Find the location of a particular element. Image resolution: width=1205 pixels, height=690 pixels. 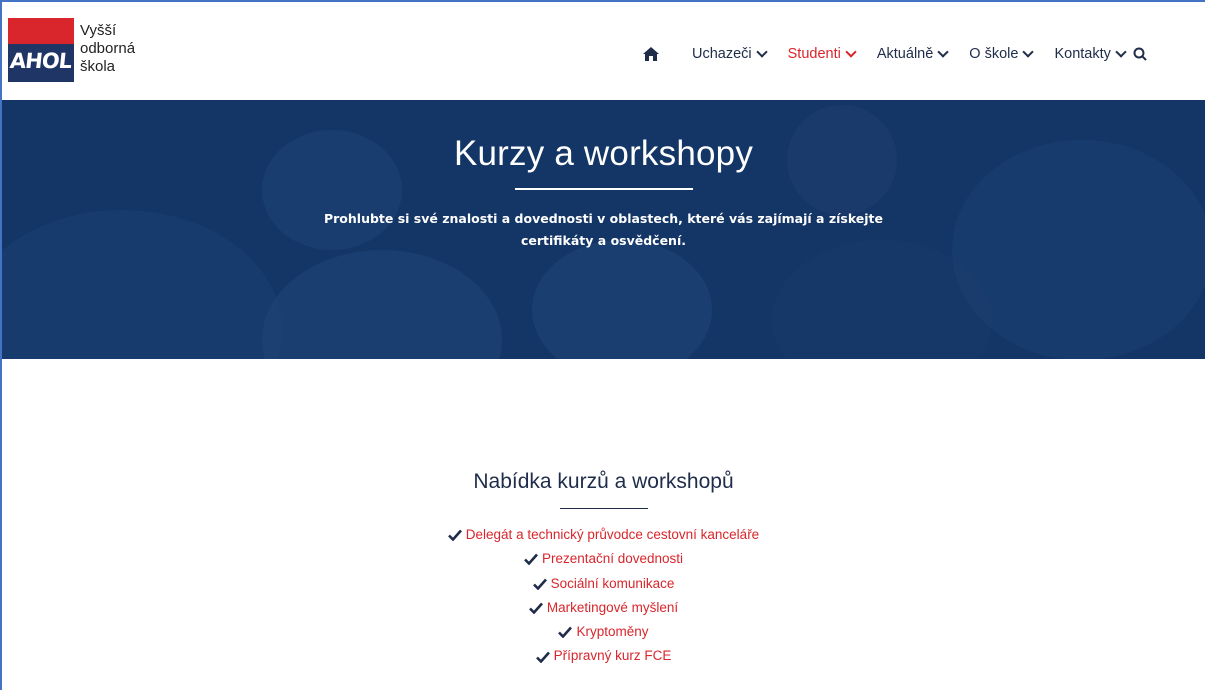

page-title: Kurzy a workshopy is located at coordinates (603, 153).